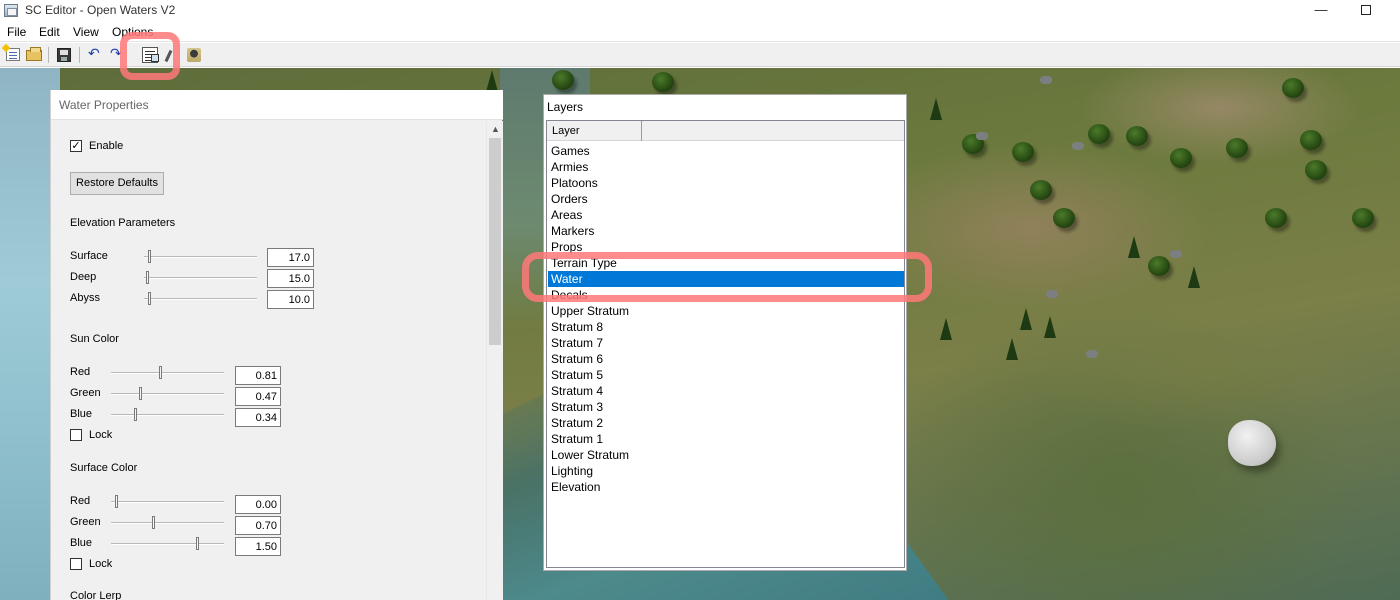  Describe the element at coordinates (725, 151) in the screenshot. I see `layer-row-games: Games` at that location.